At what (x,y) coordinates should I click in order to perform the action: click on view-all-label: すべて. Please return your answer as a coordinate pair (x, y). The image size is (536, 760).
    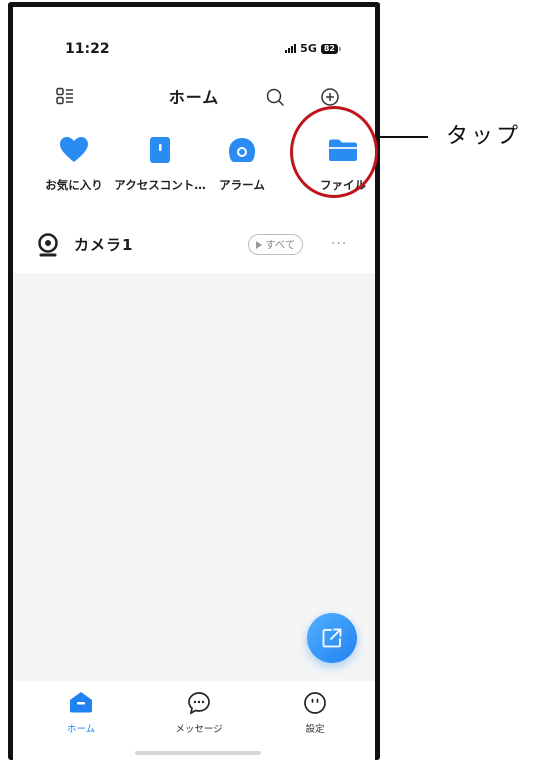
    Looking at the image, I should click on (280, 245).